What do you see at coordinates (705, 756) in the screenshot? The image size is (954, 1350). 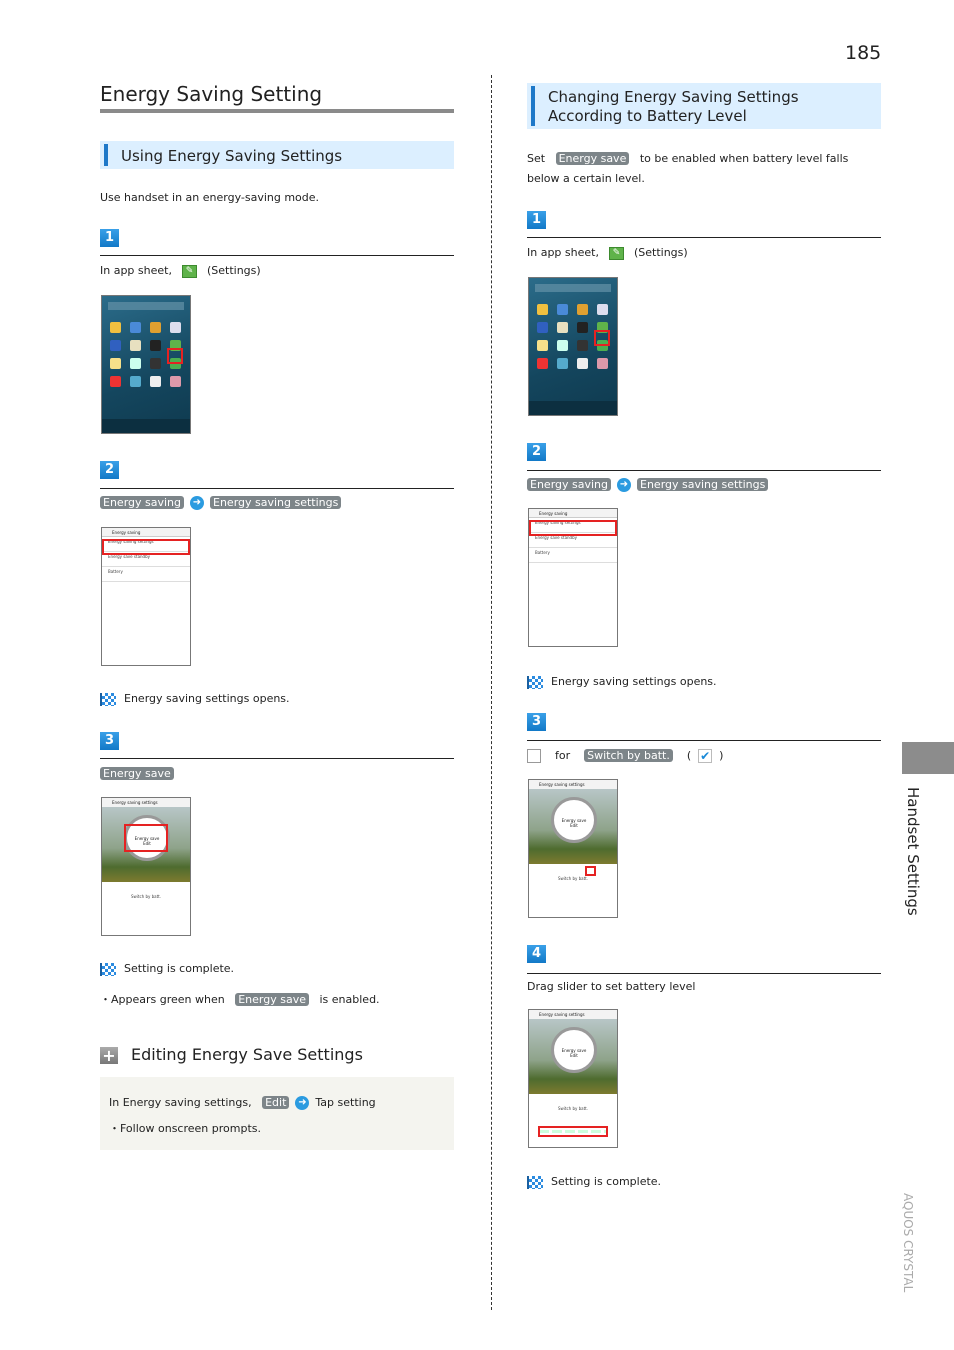 I see `checkbox-checked-icon: ✔` at bounding box center [705, 756].